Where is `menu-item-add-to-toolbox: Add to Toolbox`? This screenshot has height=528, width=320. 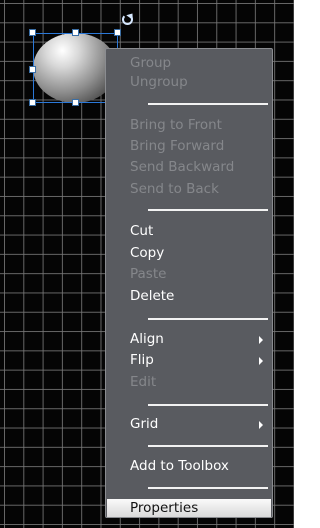
menu-item-add-to-toolbox: Add to Toolbox is located at coordinates (179, 466).